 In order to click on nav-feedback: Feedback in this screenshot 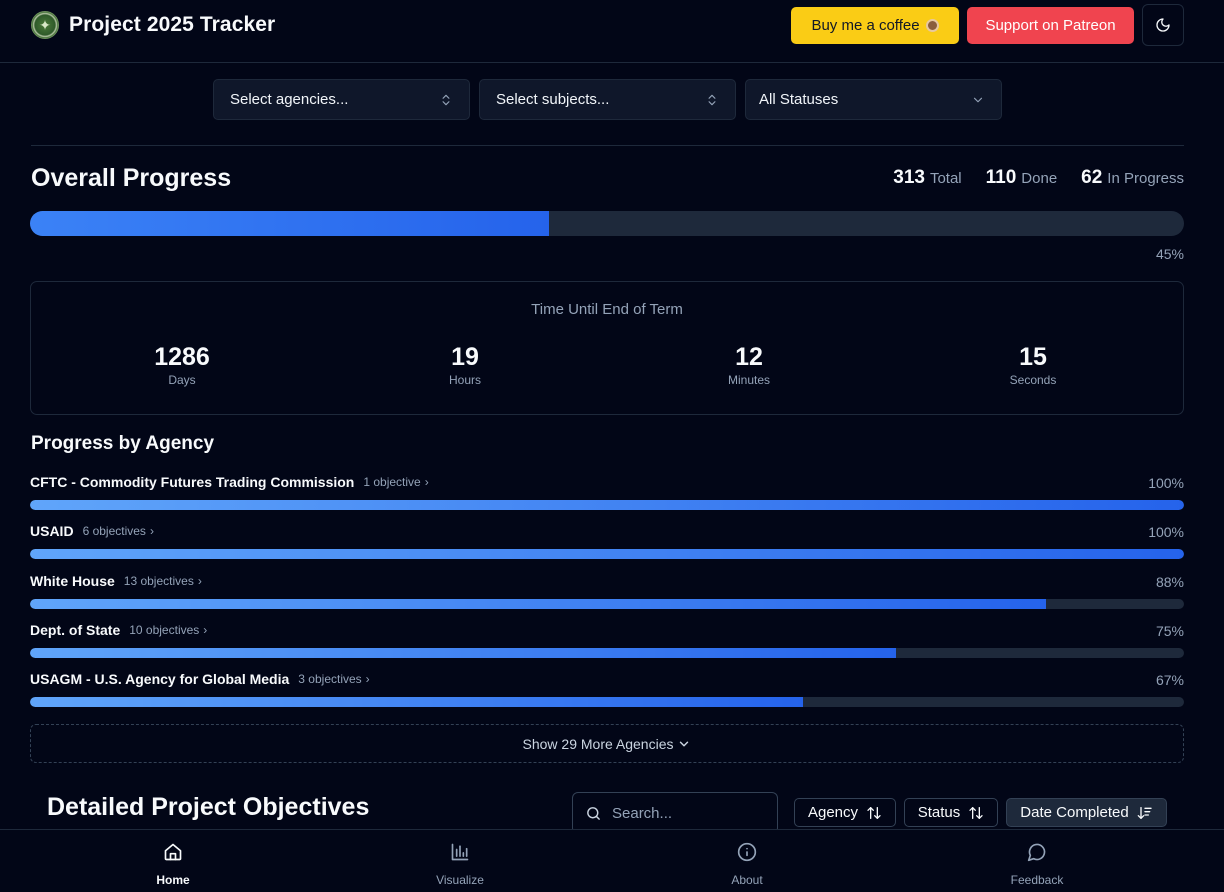, I will do `click(1037, 864)`.